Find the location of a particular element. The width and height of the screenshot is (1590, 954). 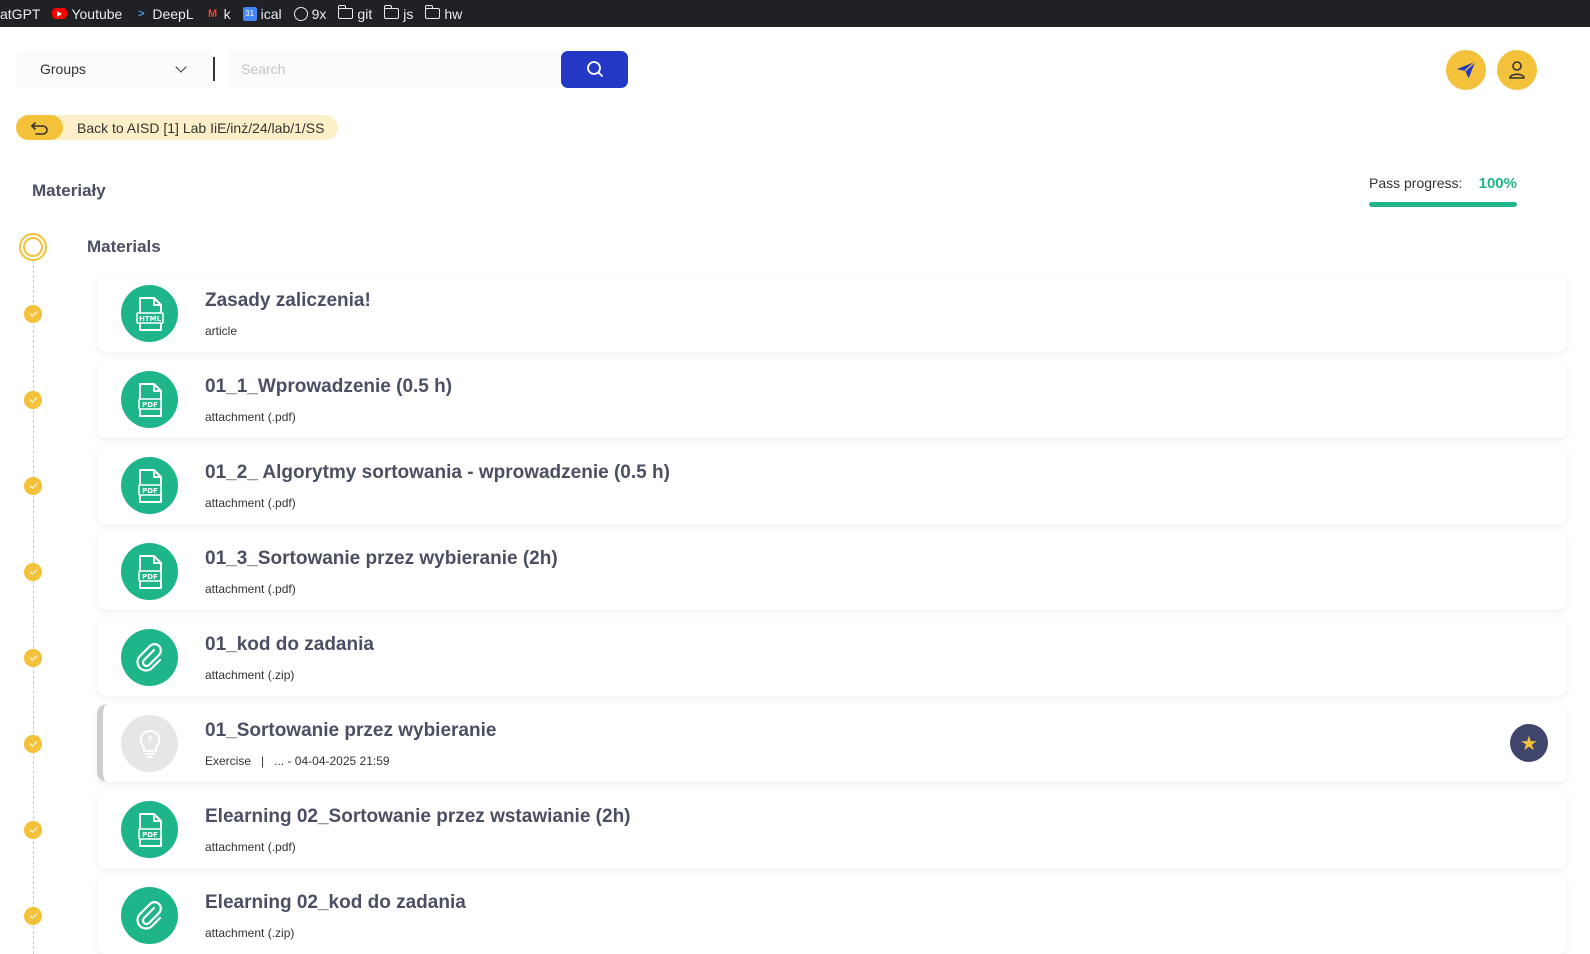

groups-dropdown: Groups is located at coordinates (113, 69).